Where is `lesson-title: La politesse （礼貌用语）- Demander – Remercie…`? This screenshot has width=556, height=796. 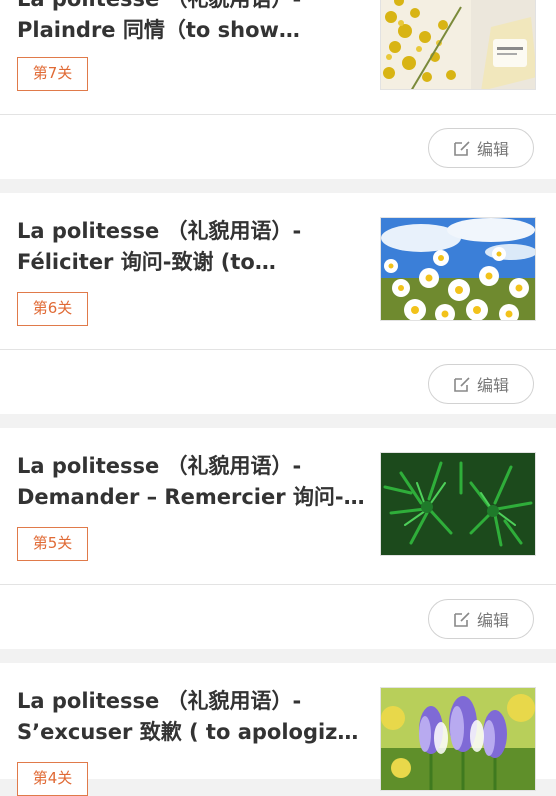
lesson-title: La politesse （礼貌用语）- Demander – Remercie… is located at coordinates (192, 481).